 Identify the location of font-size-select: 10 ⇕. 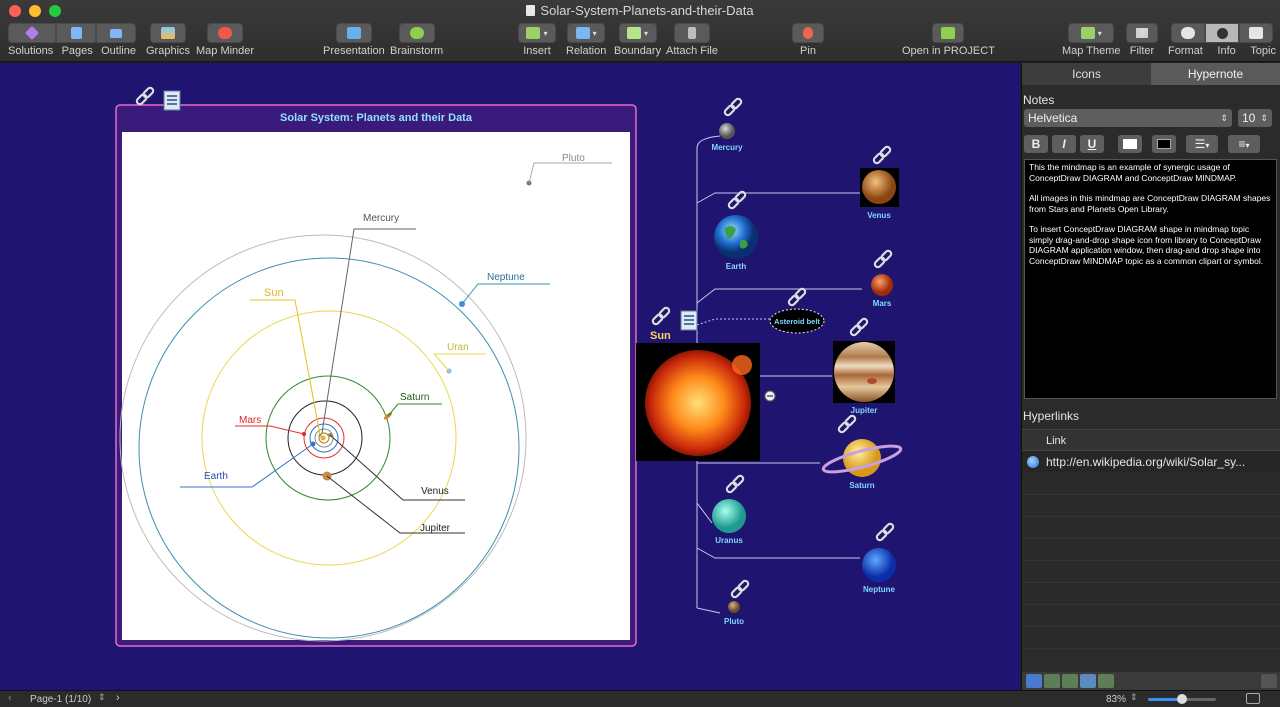
(1255, 118).